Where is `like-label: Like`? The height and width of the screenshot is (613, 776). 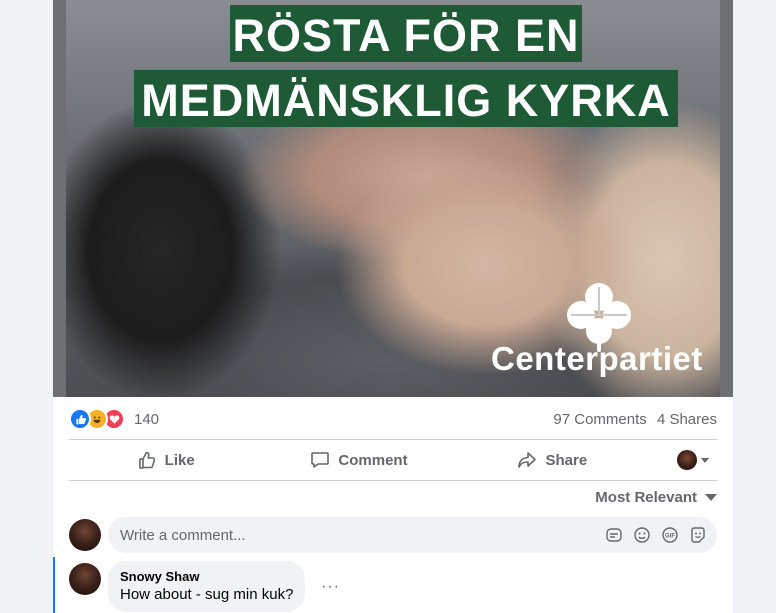
like-label: Like is located at coordinates (179, 460).